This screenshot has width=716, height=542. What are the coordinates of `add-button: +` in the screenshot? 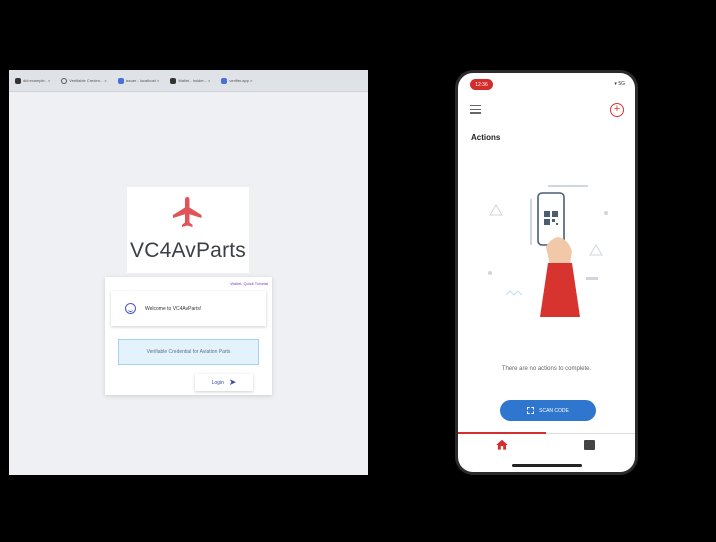 It's located at (617, 110).